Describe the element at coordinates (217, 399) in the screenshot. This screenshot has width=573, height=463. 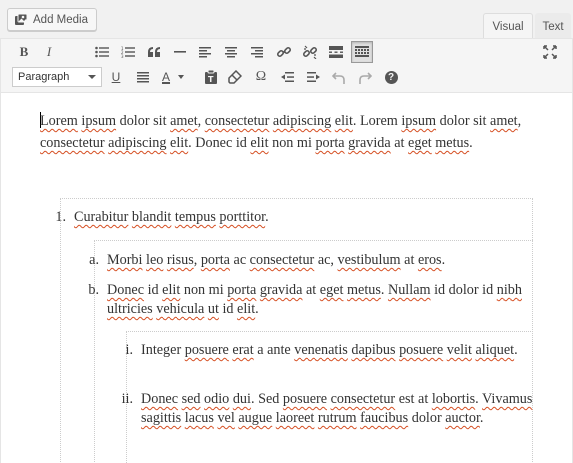
I see `misspelled-word: odio` at that location.